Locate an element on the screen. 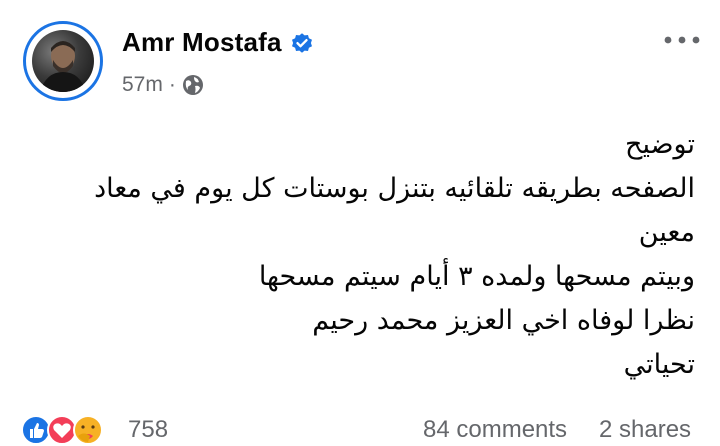 The width and height of the screenshot is (720, 446). more-options-icon is located at coordinates (682, 40).